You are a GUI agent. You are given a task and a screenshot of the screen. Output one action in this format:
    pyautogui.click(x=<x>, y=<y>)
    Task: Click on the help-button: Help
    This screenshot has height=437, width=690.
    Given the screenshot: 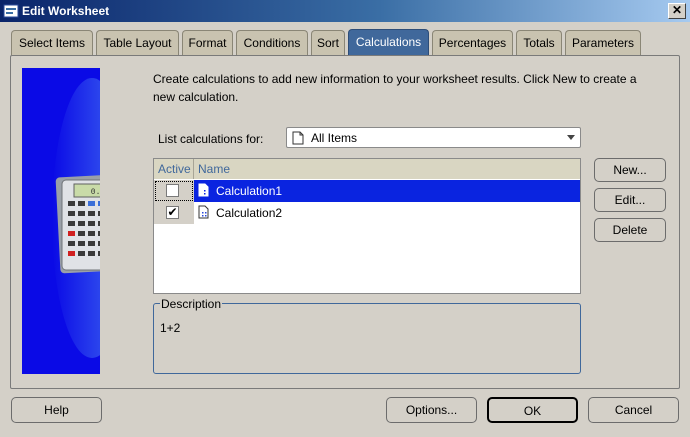 What is the action you would take?
    pyautogui.click(x=56, y=410)
    